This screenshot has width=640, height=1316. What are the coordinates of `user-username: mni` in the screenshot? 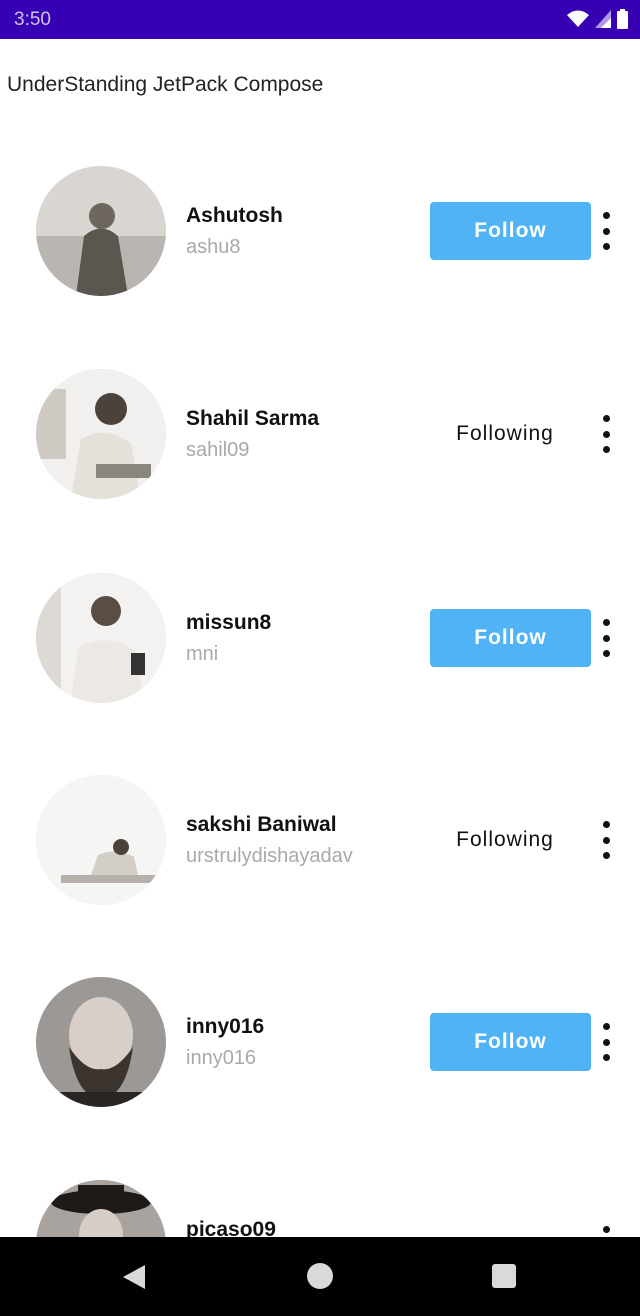 It's located at (202, 654).